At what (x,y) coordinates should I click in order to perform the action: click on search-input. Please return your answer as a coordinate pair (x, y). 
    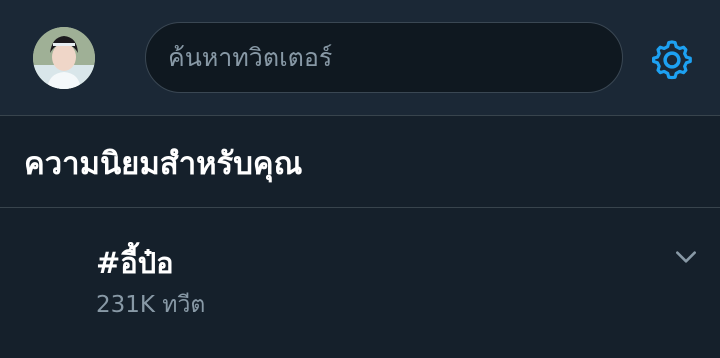
    Looking at the image, I should click on (383, 57).